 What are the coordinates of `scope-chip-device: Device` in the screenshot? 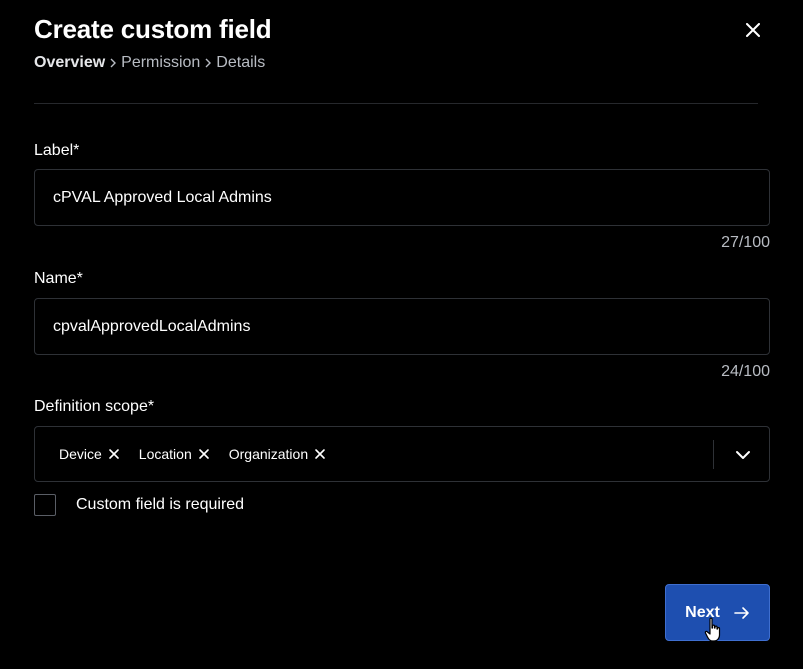 It's located at (89, 454).